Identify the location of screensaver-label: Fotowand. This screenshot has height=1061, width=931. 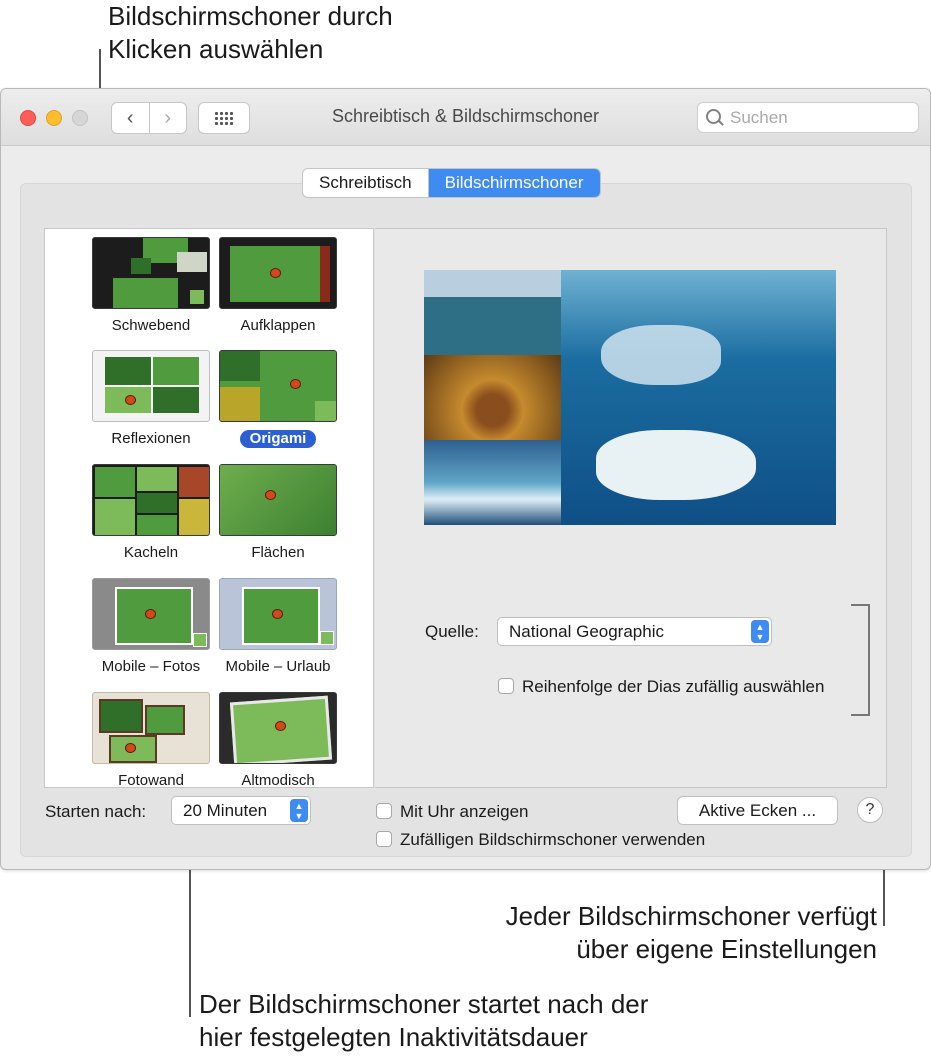
(151, 780).